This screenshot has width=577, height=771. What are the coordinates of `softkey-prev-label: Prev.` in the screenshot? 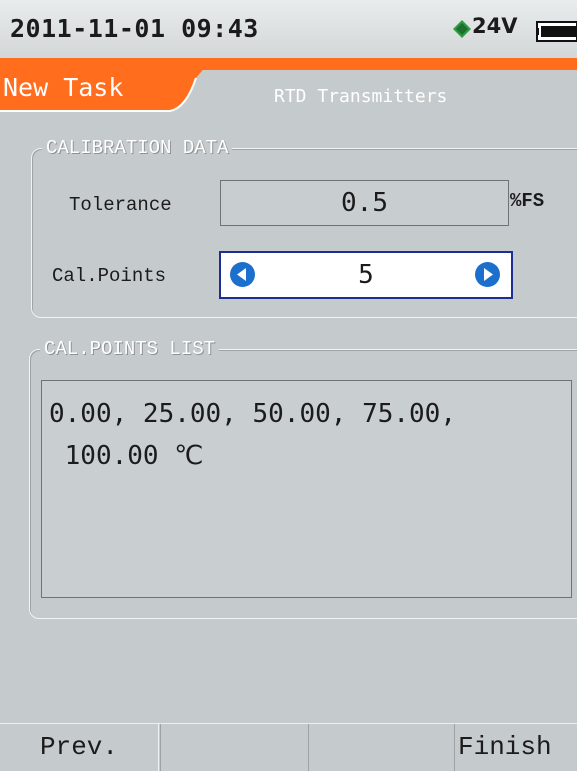 It's located at (79, 747).